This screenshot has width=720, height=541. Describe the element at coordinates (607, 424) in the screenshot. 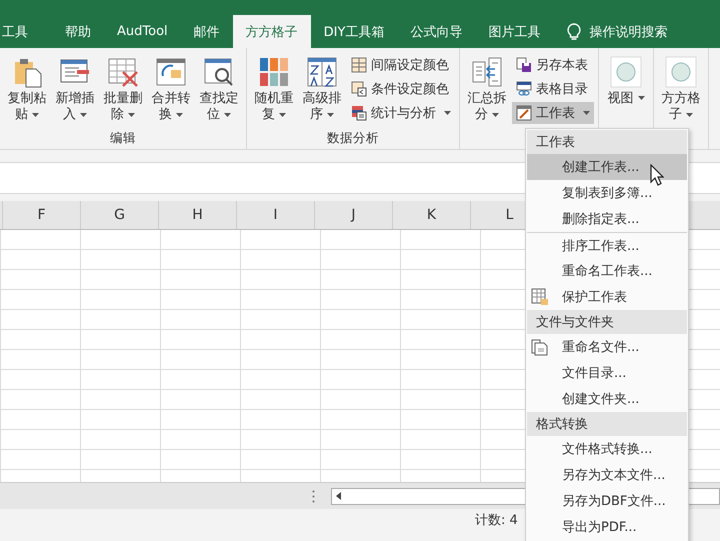

I see `menu-section-header: 格式转换` at that location.